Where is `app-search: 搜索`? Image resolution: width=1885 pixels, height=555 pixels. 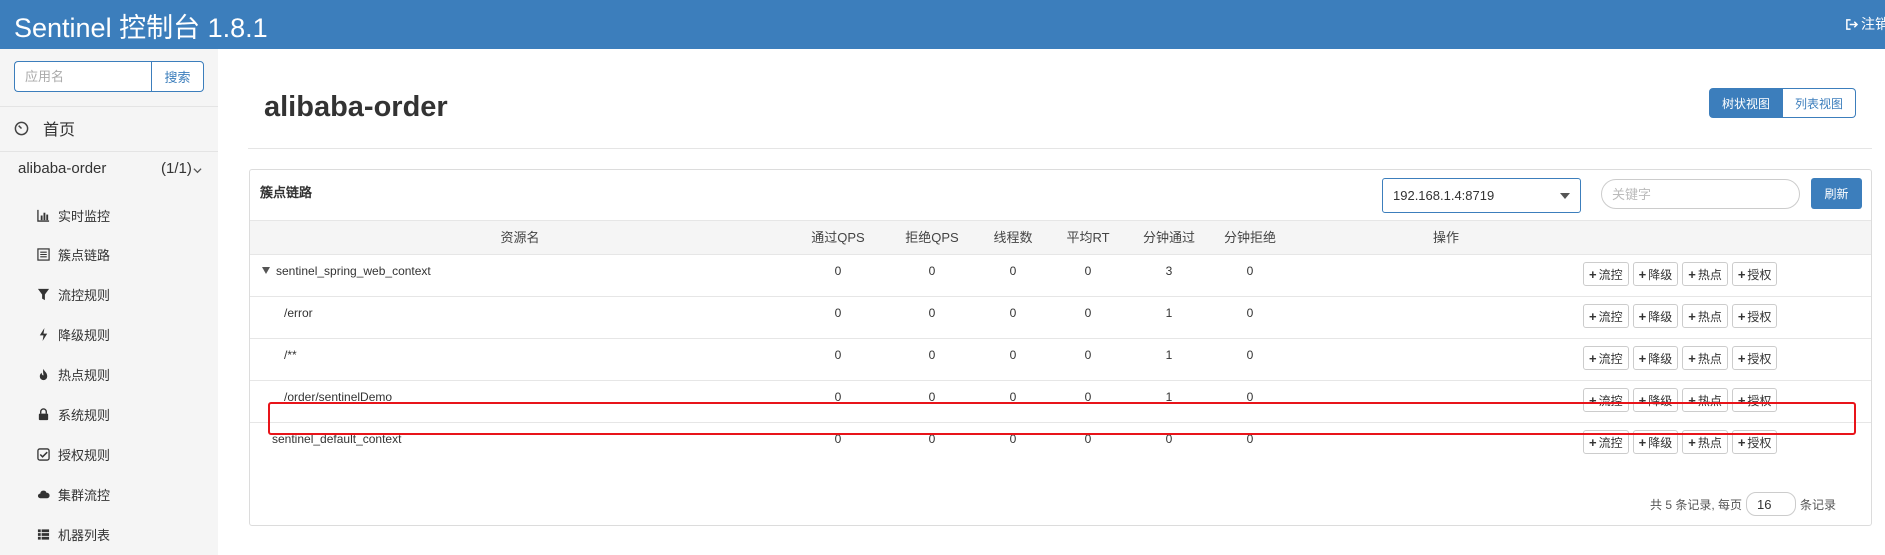 app-search: 搜索 is located at coordinates (109, 76).